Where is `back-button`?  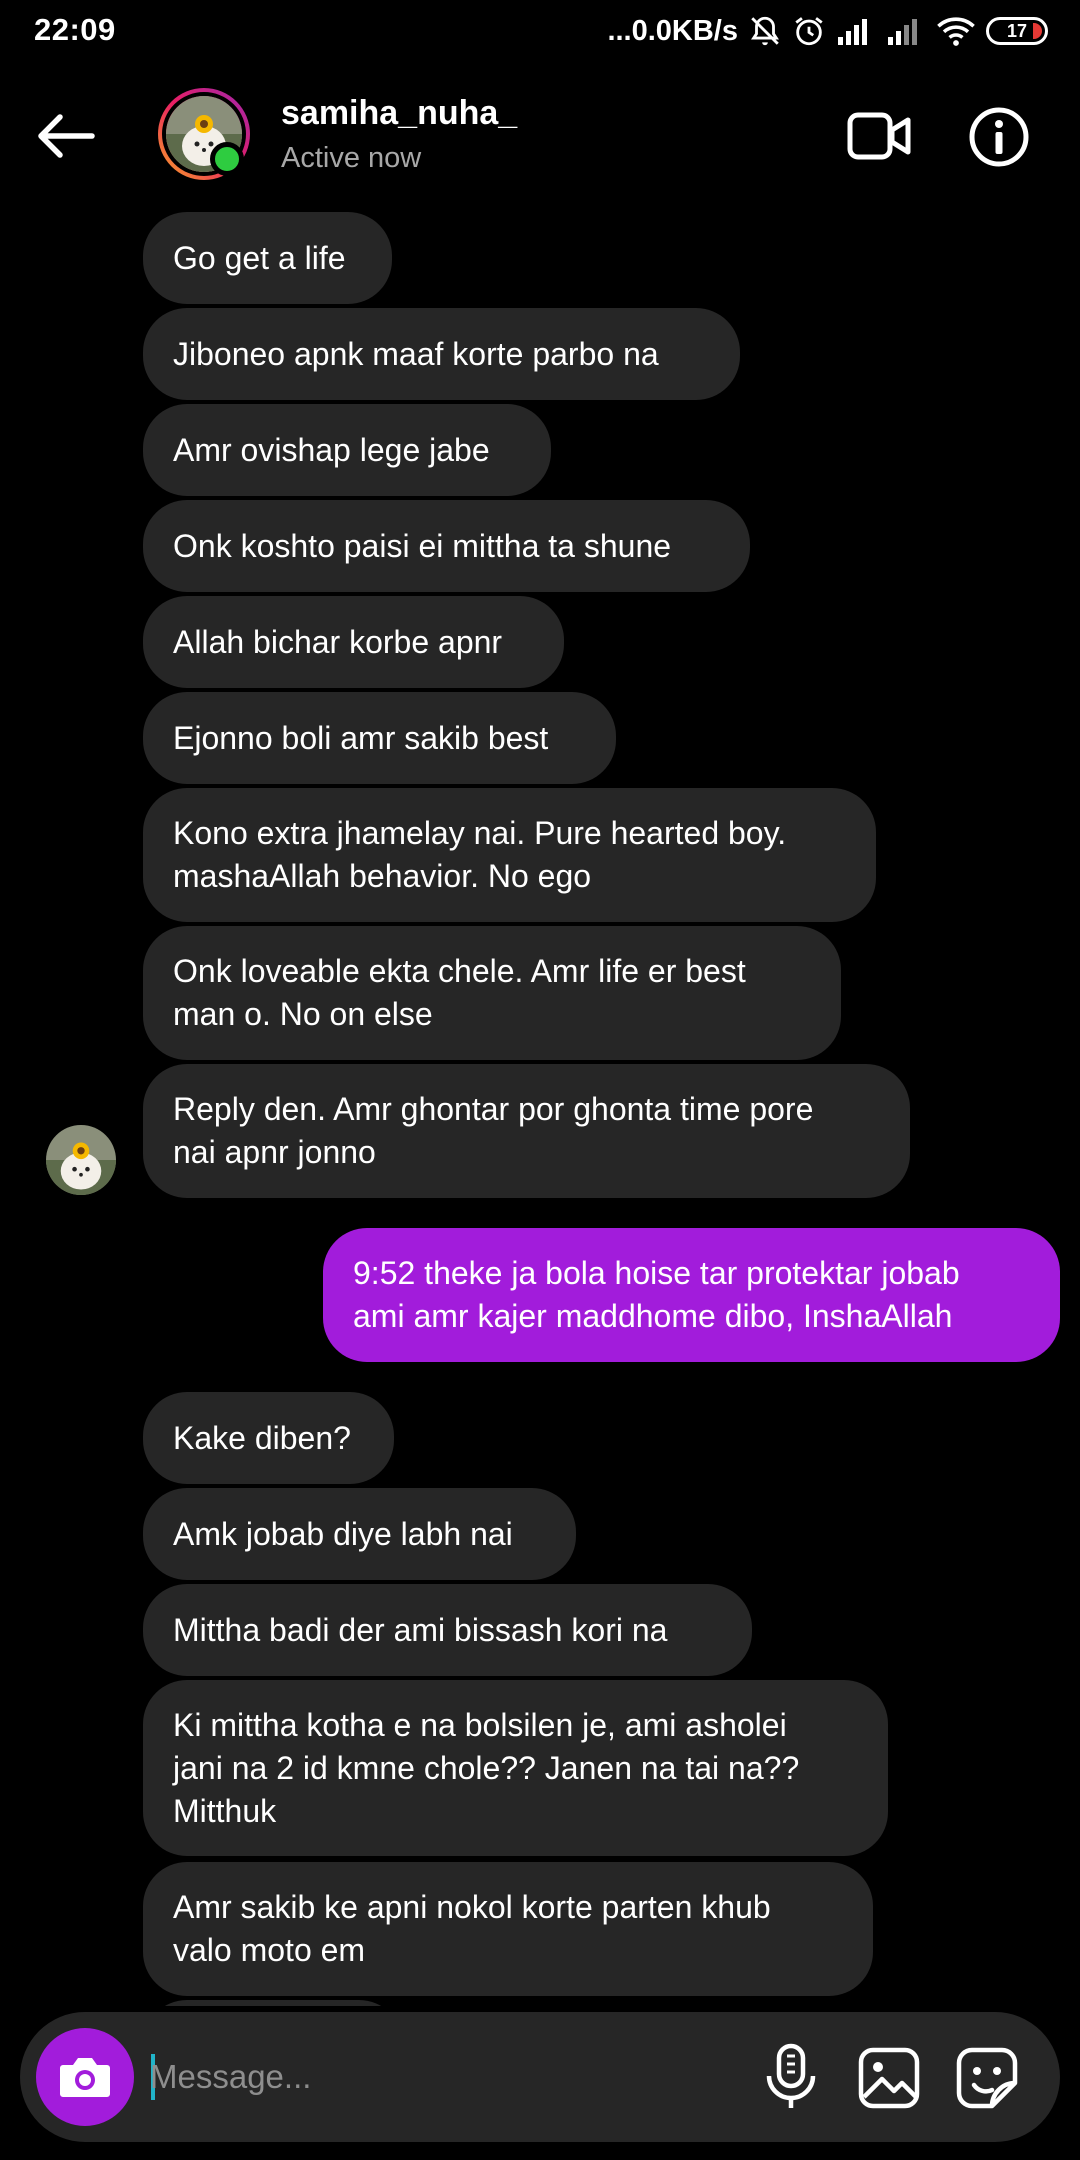 back-button is located at coordinates (71, 136).